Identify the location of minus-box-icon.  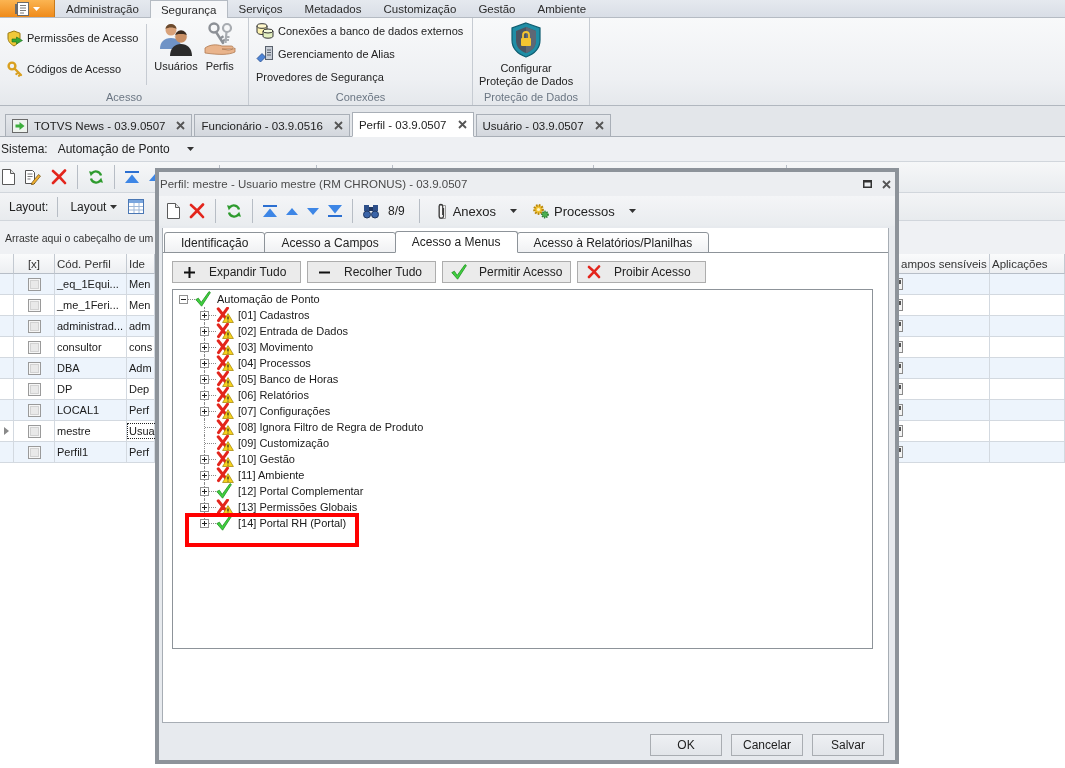
(183, 299).